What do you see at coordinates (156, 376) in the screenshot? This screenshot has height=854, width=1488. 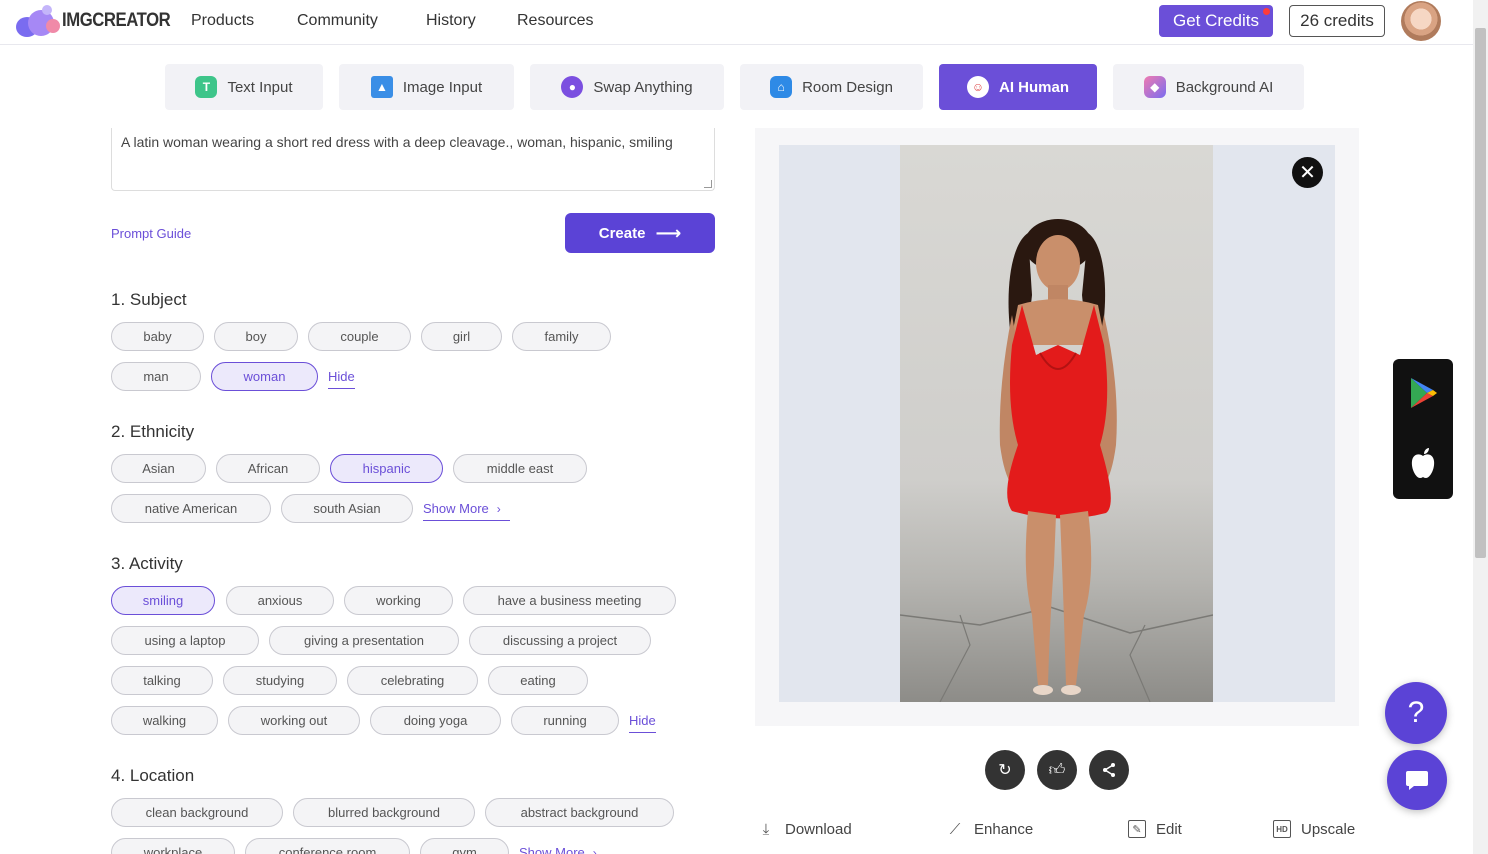 I see `chip-man: man` at bounding box center [156, 376].